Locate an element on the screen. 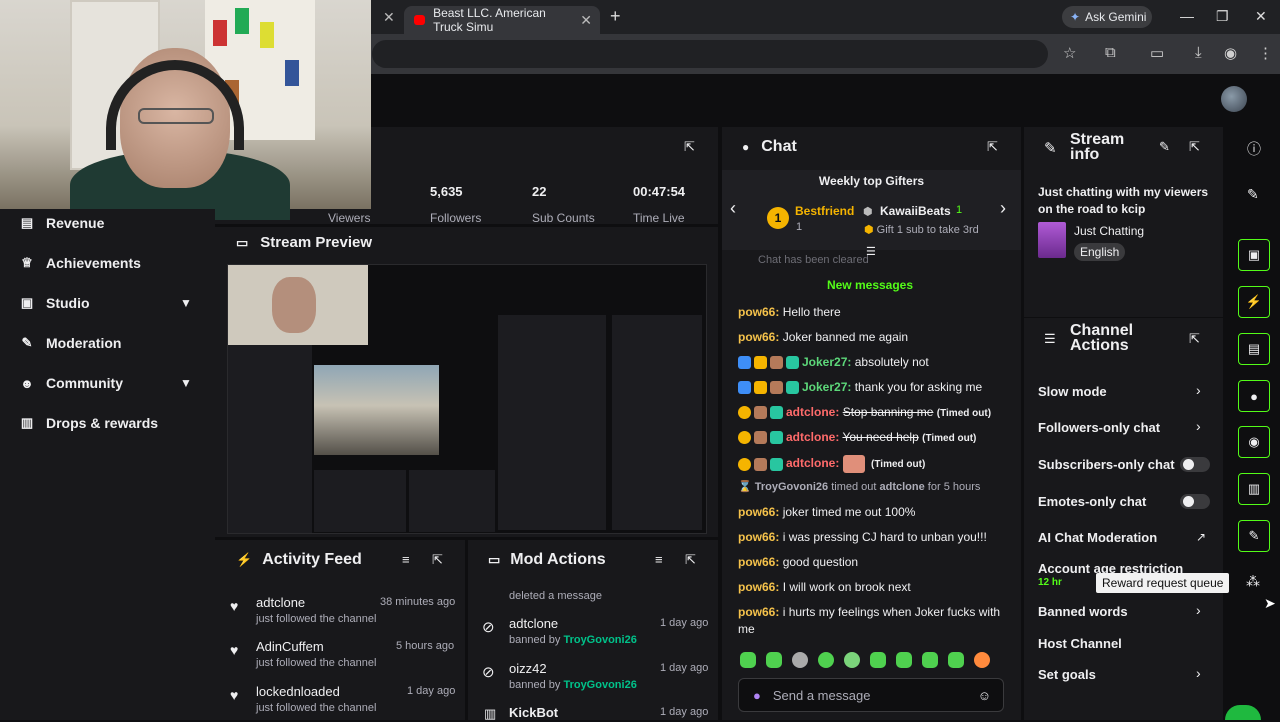 The width and height of the screenshot is (1280, 722). sidebar-item-studio: ▣ Studio is located at coordinates (55, 303).